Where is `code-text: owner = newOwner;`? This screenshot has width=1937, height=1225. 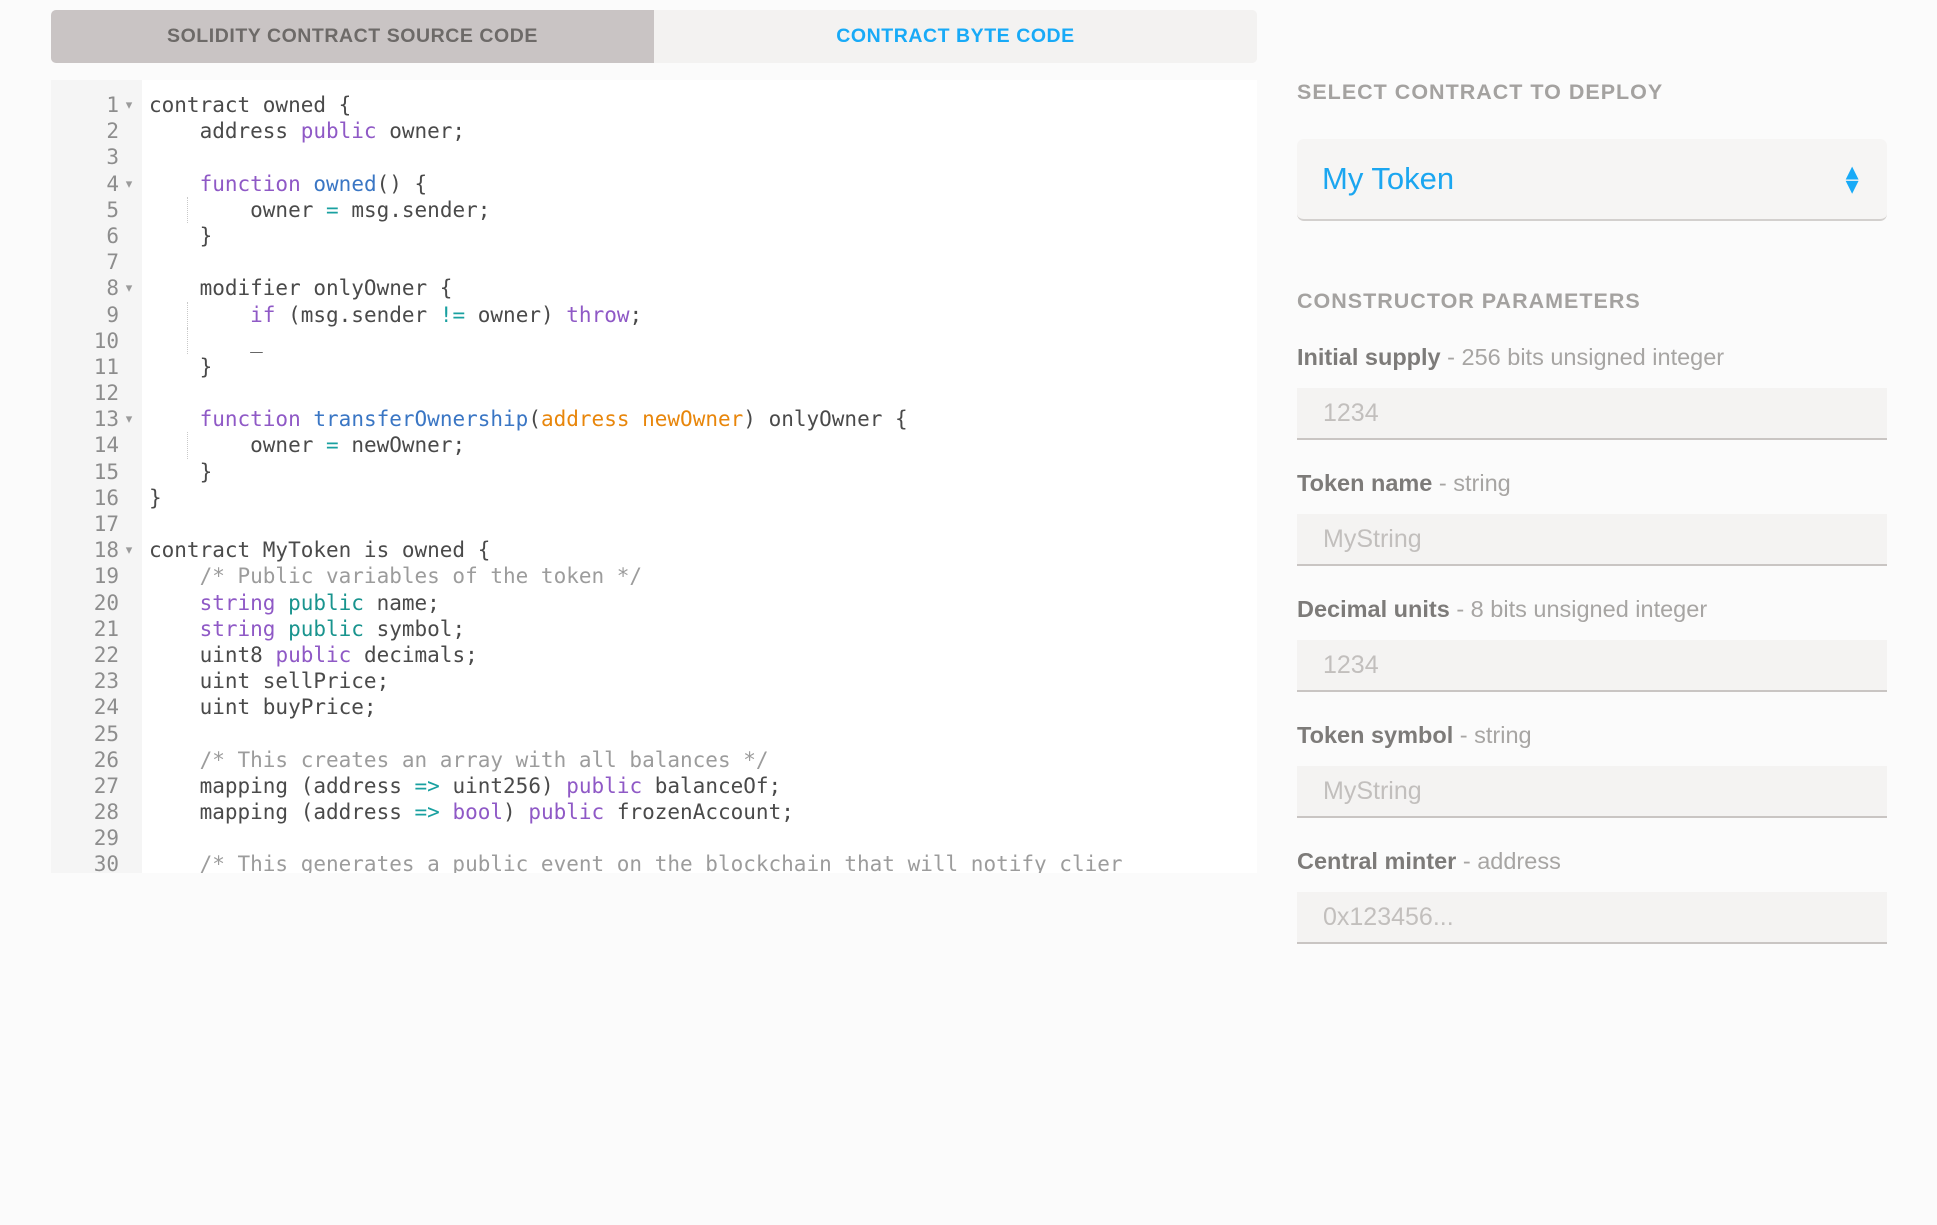 code-text: owner = newOwner; is located at coordinates (307, 445).